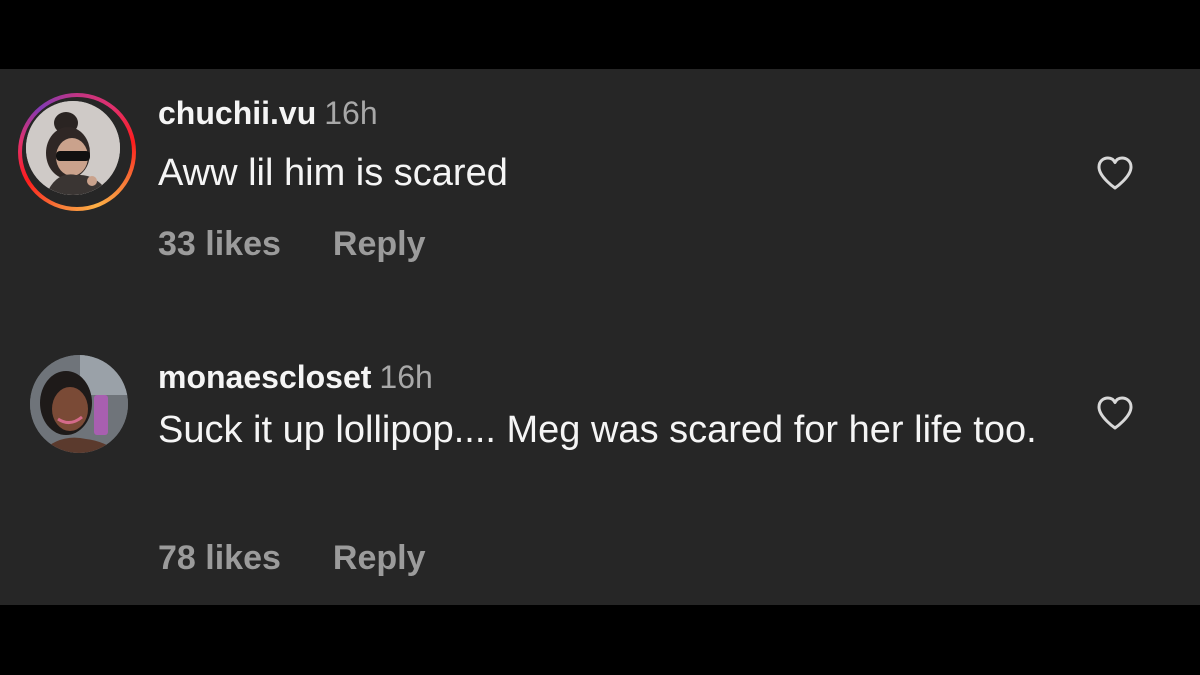 This screenshot has width=1200, height=675. What do you see at coordinates (219, 558) in the screenshot?
I see `likes-count: 78 likes` at bounding box center [219, 558].